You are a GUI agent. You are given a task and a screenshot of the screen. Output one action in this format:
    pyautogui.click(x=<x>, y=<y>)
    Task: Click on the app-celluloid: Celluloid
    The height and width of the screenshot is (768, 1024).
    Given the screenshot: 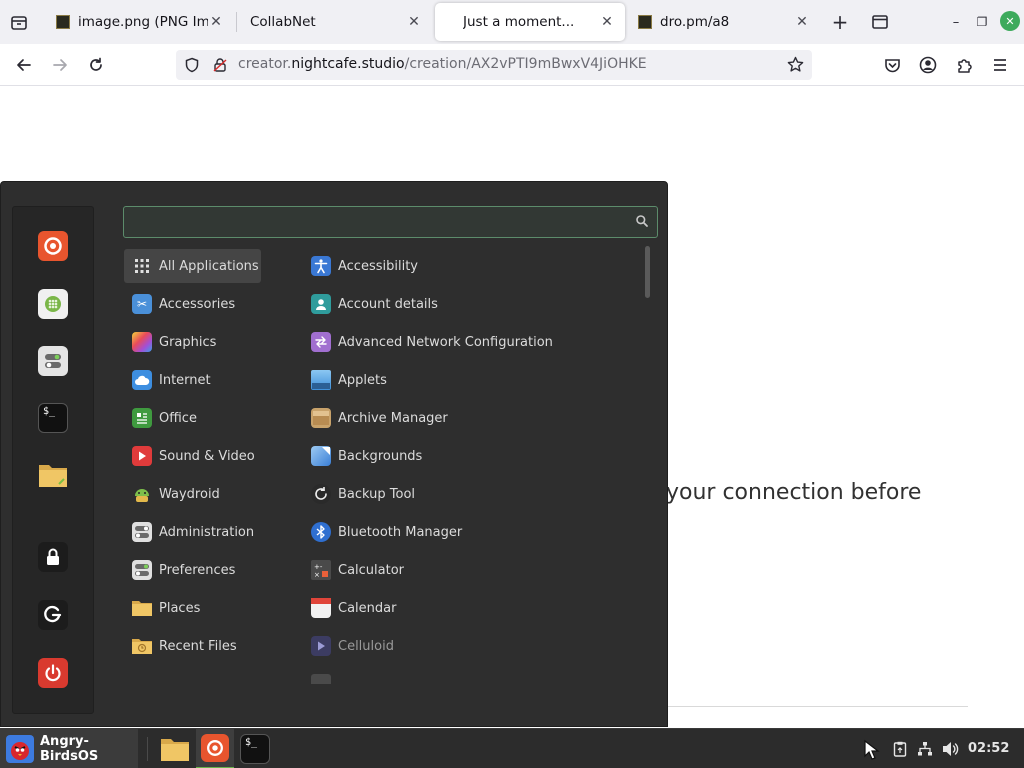 What is the action you would take?
    pyautogui.click(x=468, y=646)
    